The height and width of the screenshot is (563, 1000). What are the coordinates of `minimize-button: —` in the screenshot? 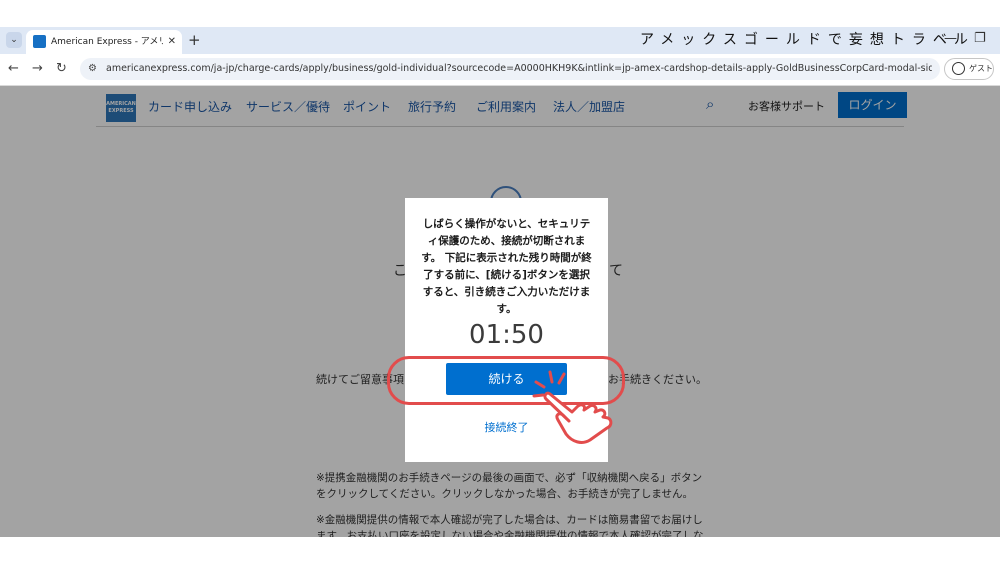 It's located at (950, 39).